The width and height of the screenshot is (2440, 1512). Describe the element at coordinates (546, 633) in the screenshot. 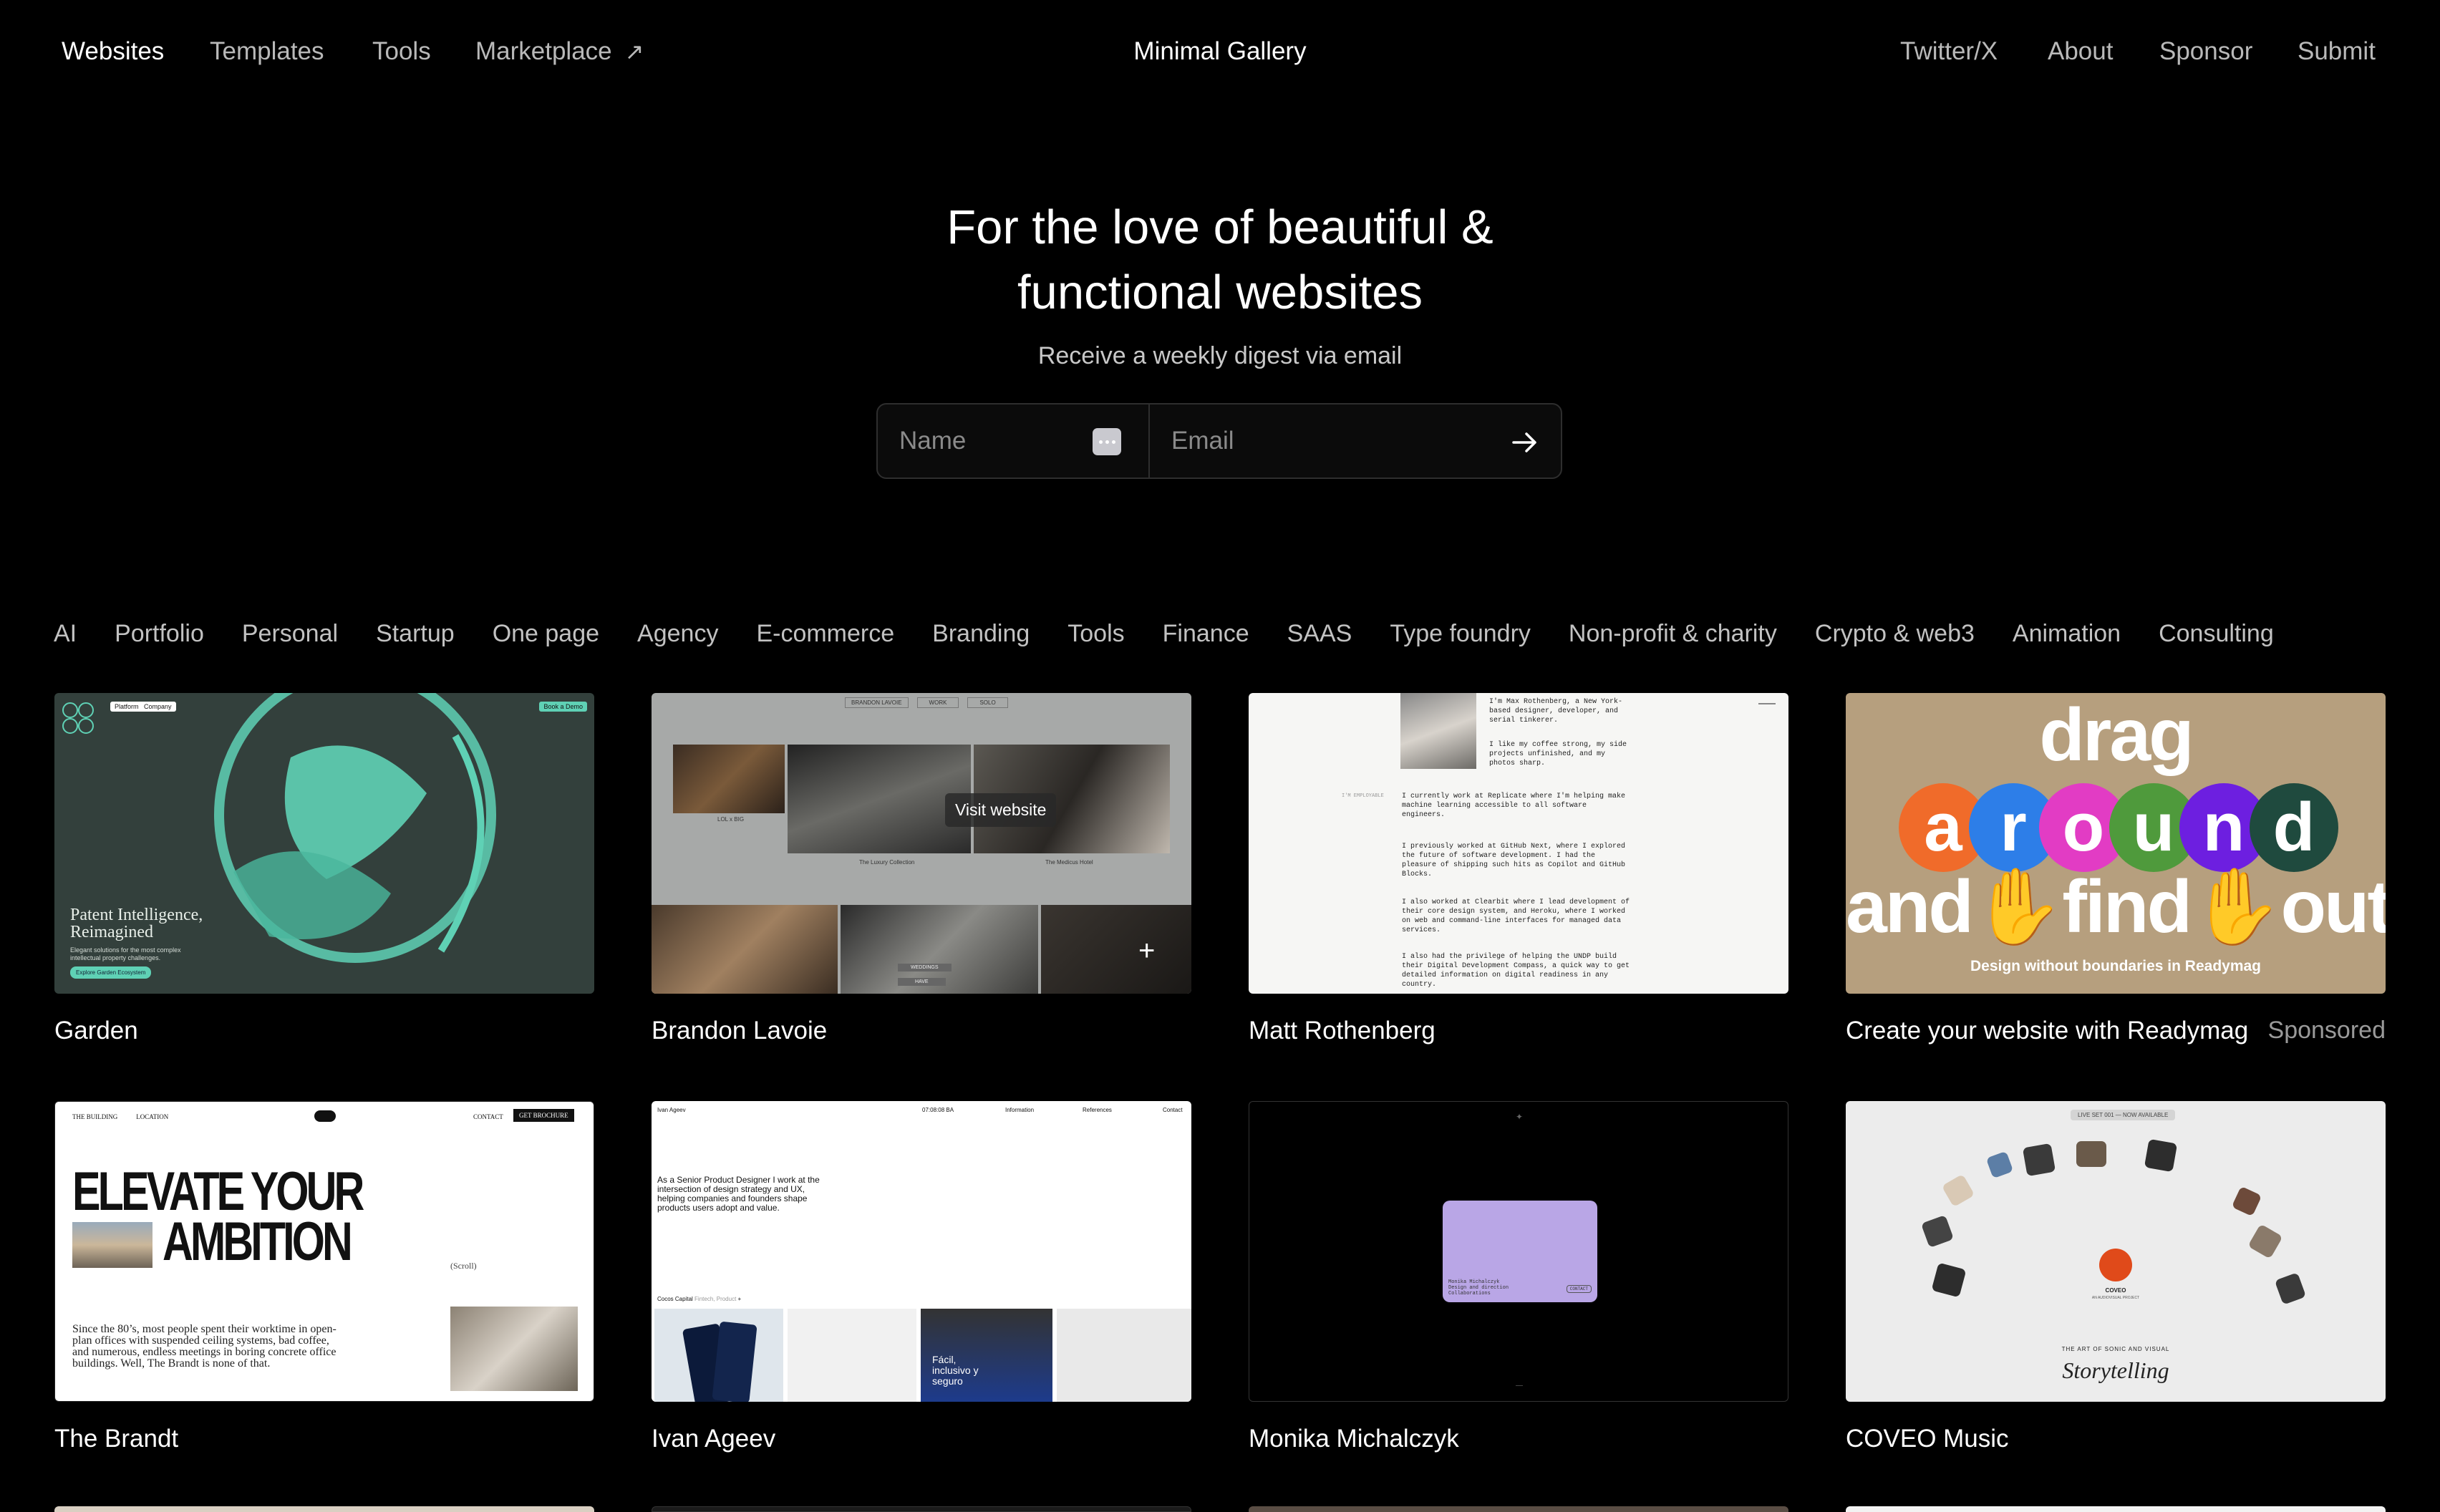

I see `category-one-page: One page` at that location.